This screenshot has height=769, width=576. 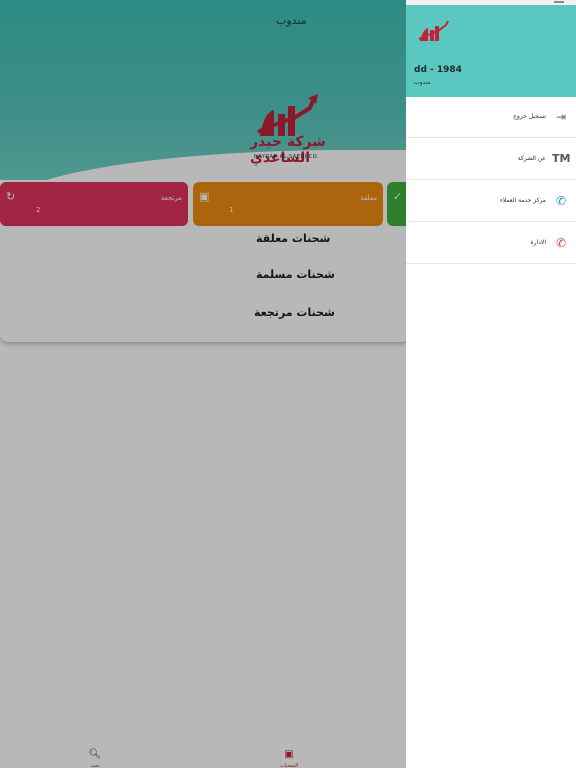 I want to click on logout-icon: ⇥, so click(x=561, y=117).